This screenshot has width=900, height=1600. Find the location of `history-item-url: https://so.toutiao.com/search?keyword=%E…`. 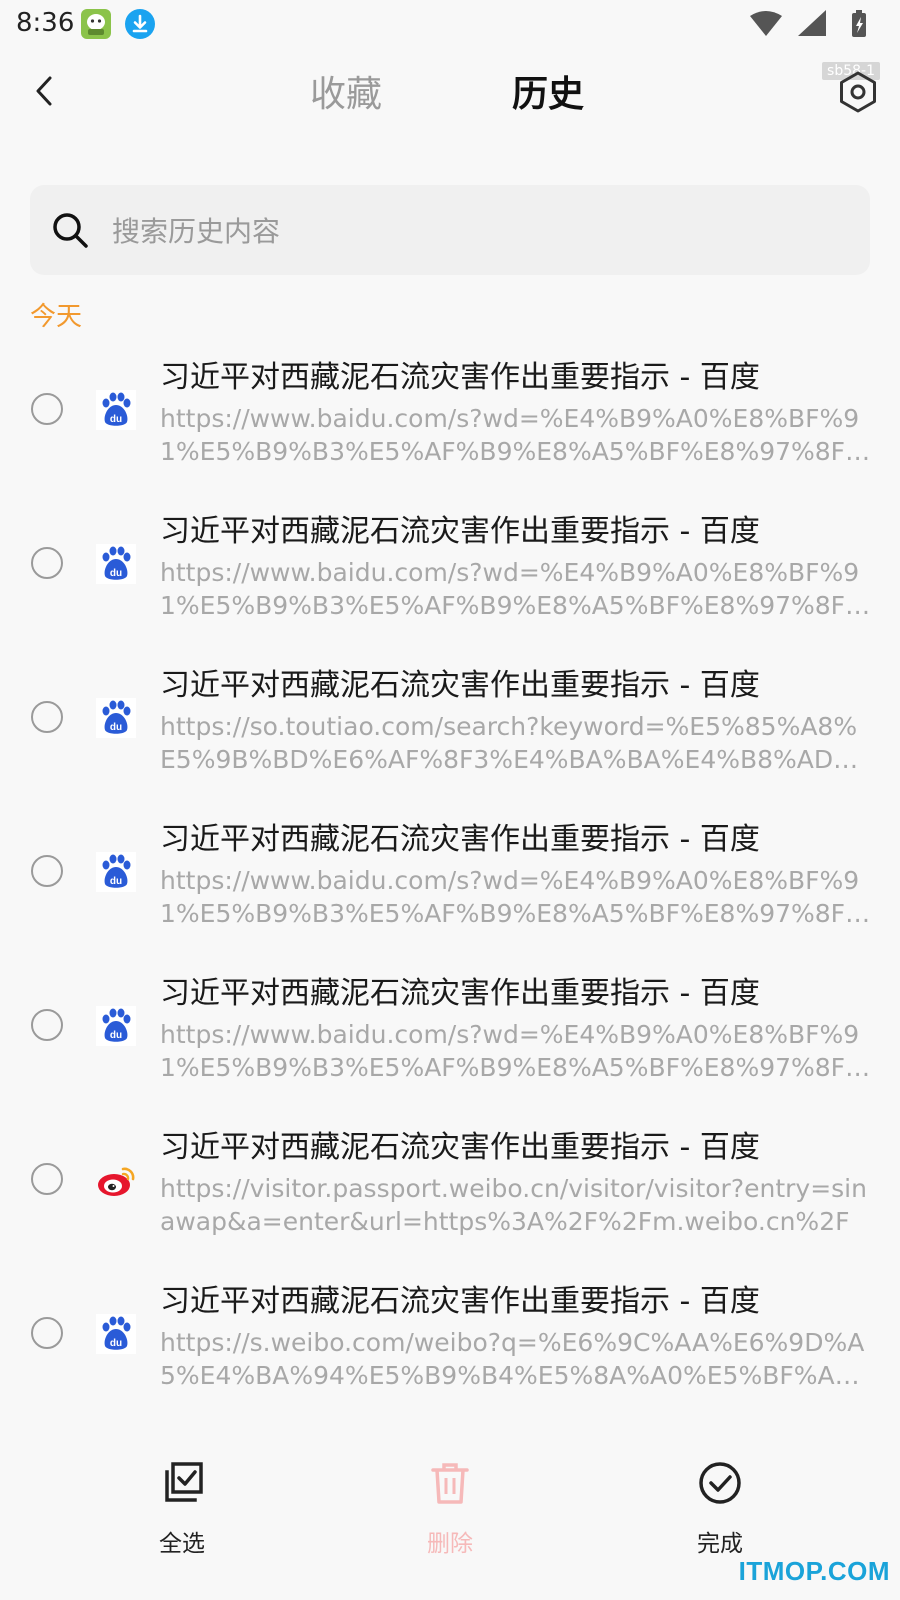

history-item-url: https://so.toutiao.com/search?keyword=%E… is located at coordinates (509, 743).